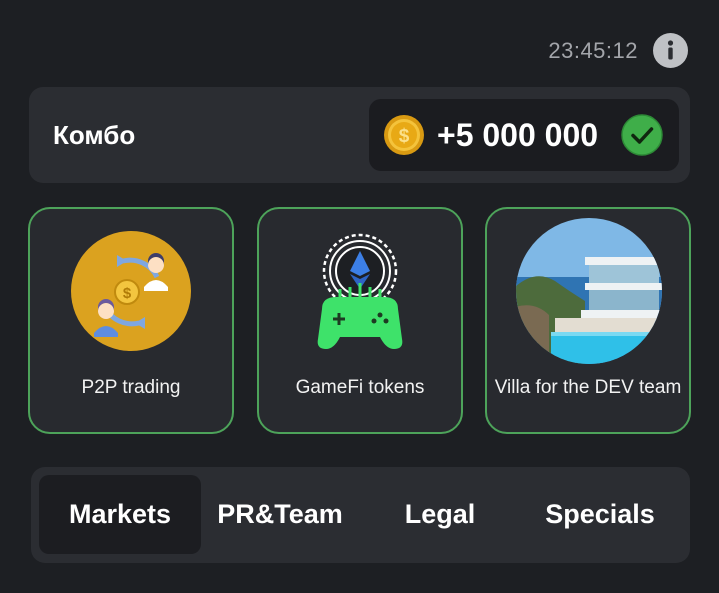 The width and height of the screenshot is (719, 593). I want to click on combo-reward: $ +5 000 000, so click(524, 135).